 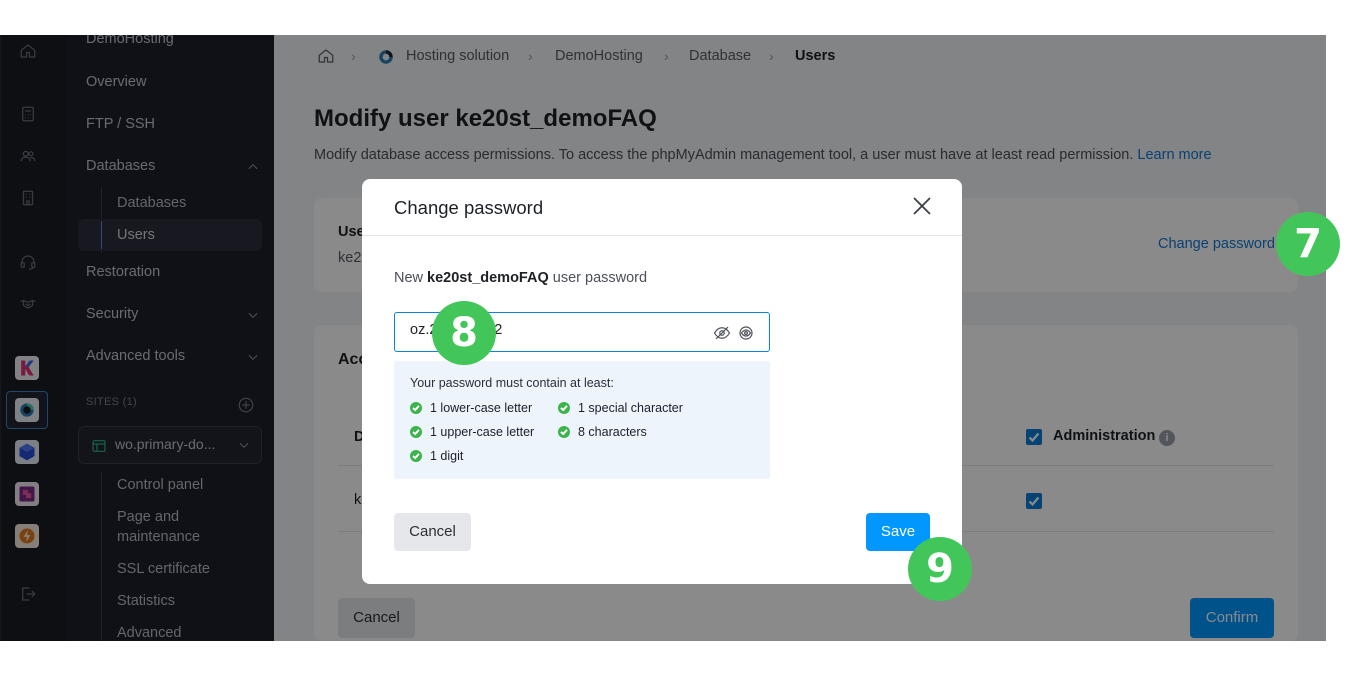 What do you see at coordinates (464, 333) in the screenshot?
I see `step-badge-8: 8` at bounding box center [464, 333].